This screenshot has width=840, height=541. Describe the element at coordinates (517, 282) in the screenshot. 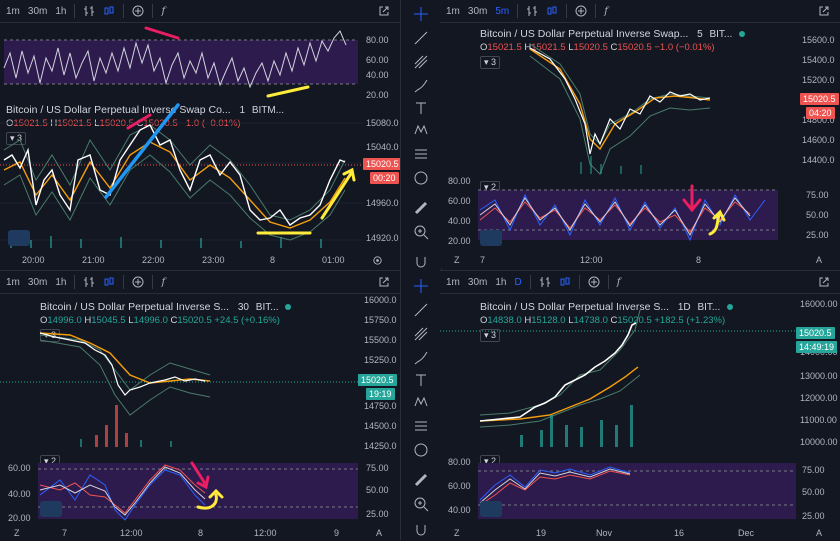

I see `interval-d: D` at that location.